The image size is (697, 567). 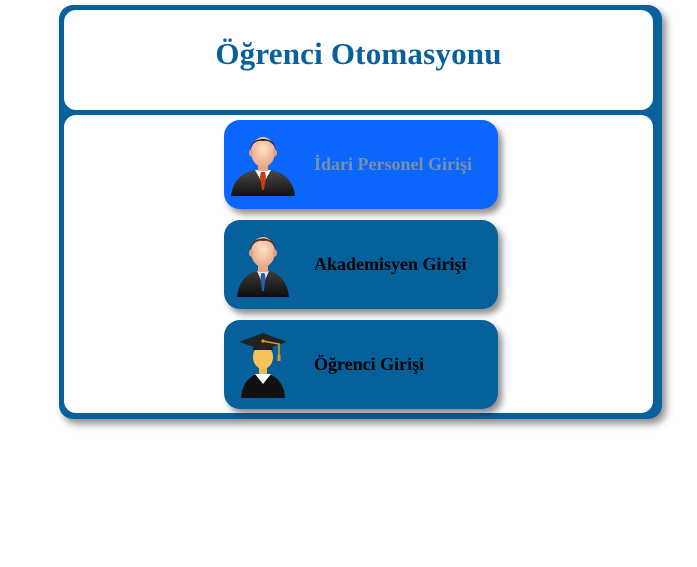 What do you see at coordinates (393, 164) in the screenshot?
I see `staff-login-label: İdari Personel Girişi` at bounding box center [393, 164].